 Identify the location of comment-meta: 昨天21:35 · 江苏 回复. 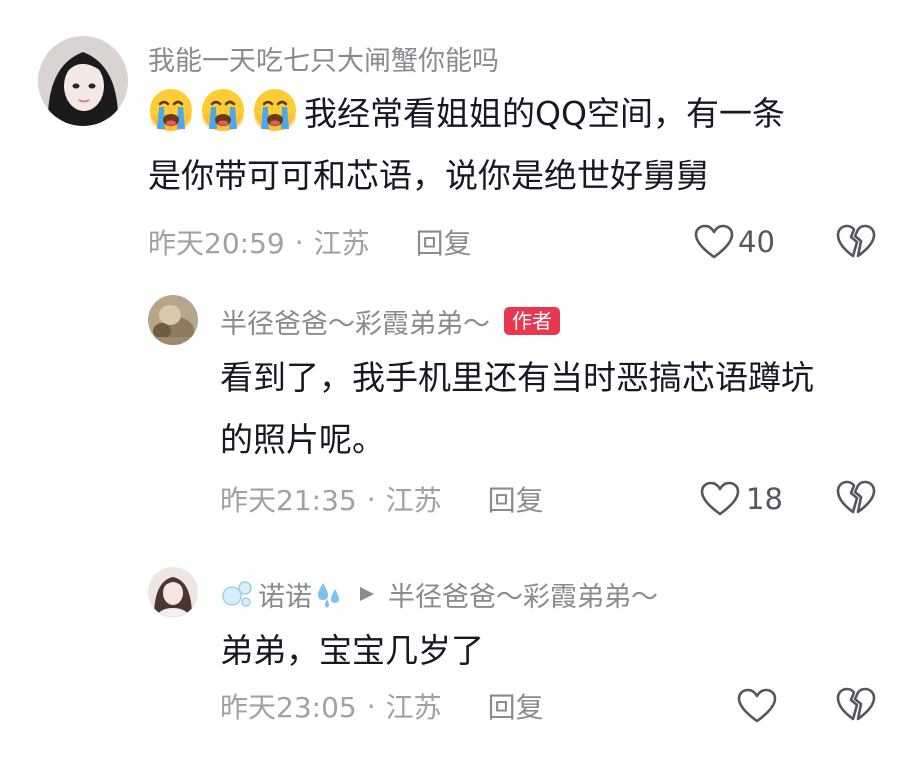
(382, 499).